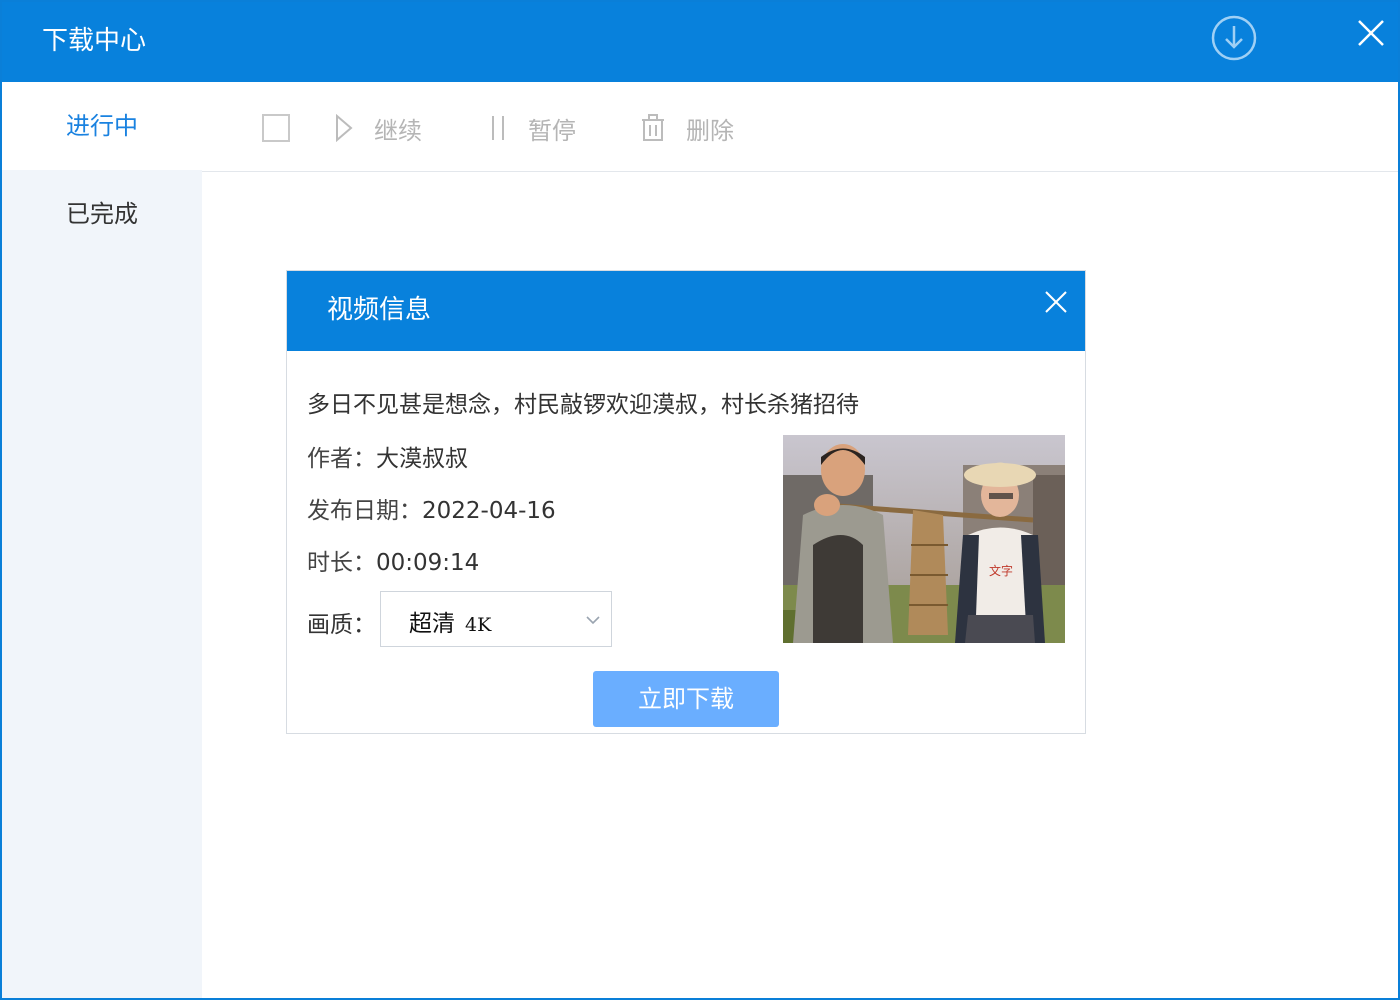  Describe the element at coordinates (364, 511) in the screenshot. I see `publish-date-label: 发布日期：` at that location.